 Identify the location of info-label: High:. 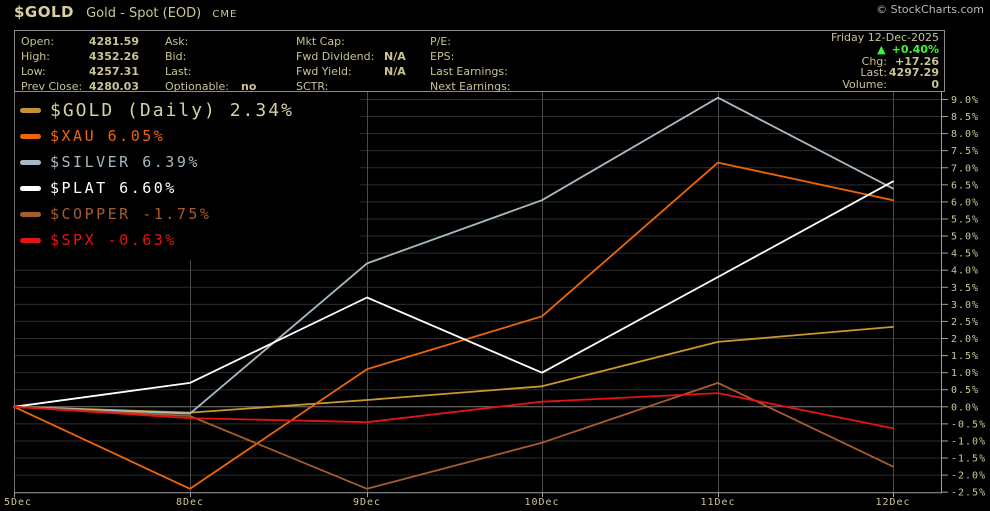
(35, 56).